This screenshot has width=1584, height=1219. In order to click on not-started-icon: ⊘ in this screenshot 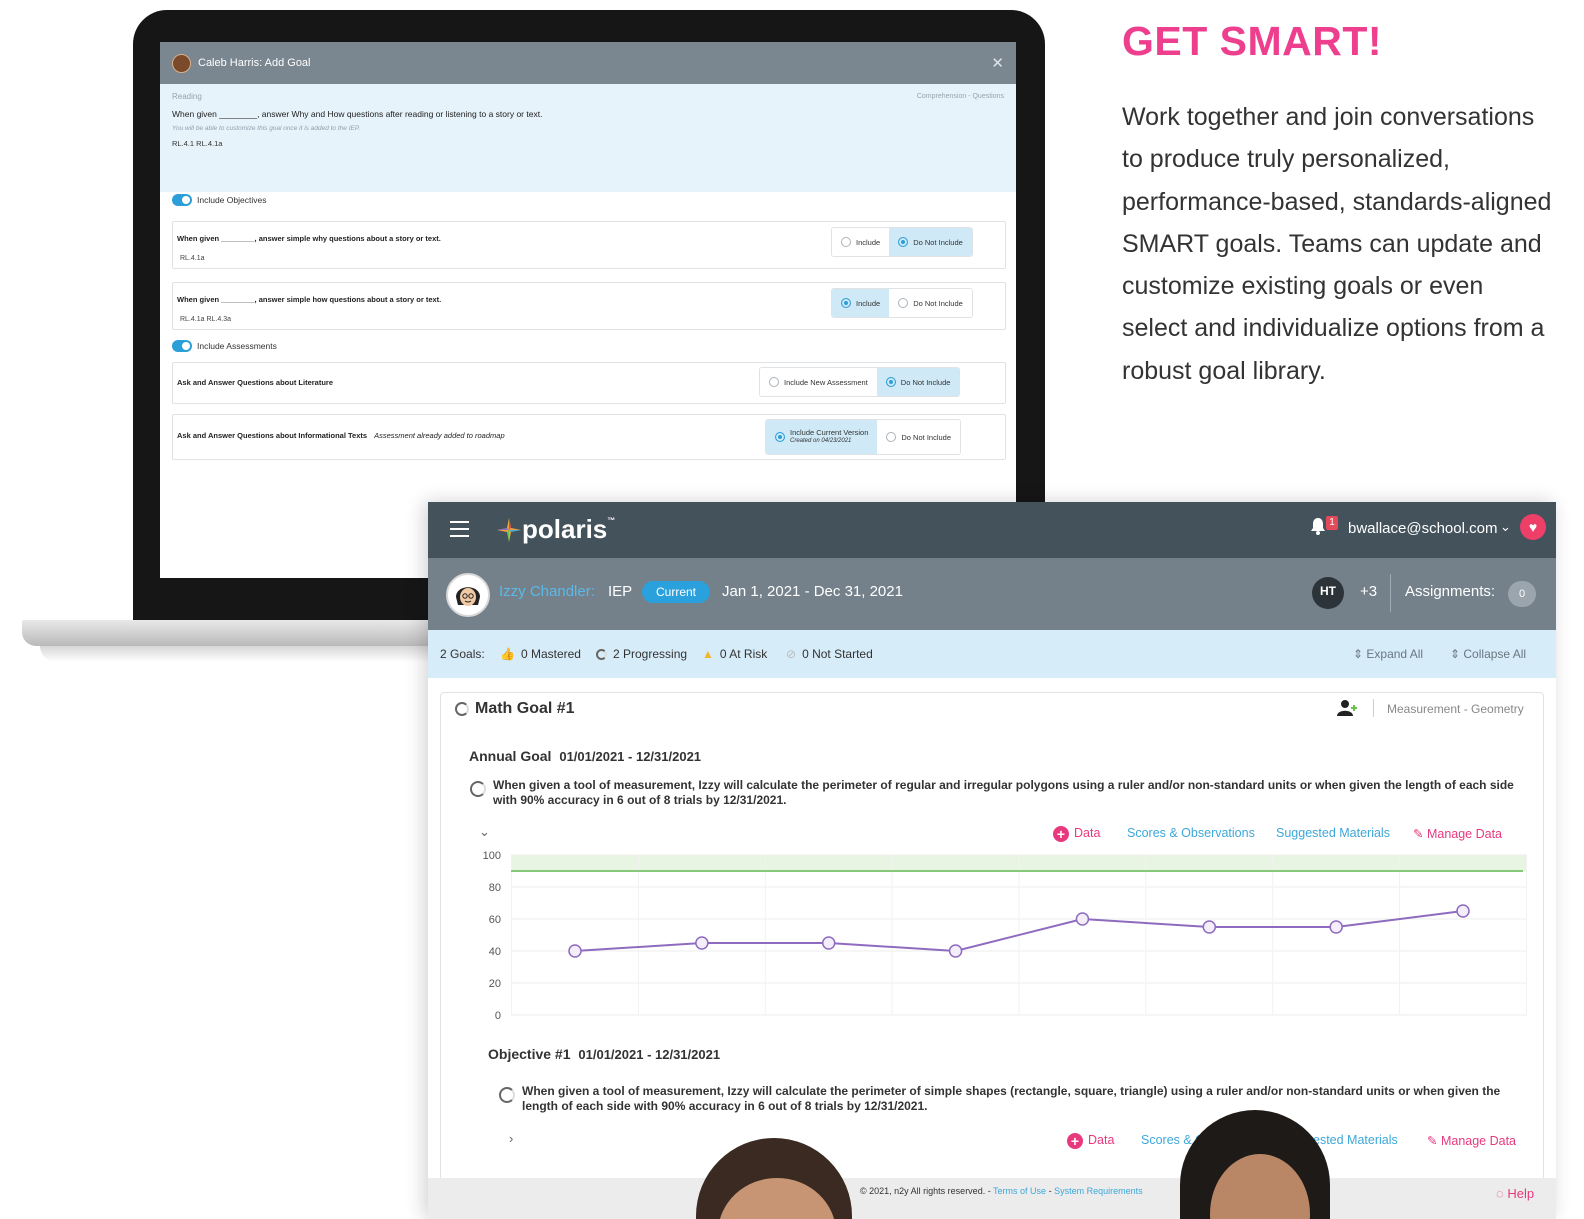, I will do `click(791, 654)`.